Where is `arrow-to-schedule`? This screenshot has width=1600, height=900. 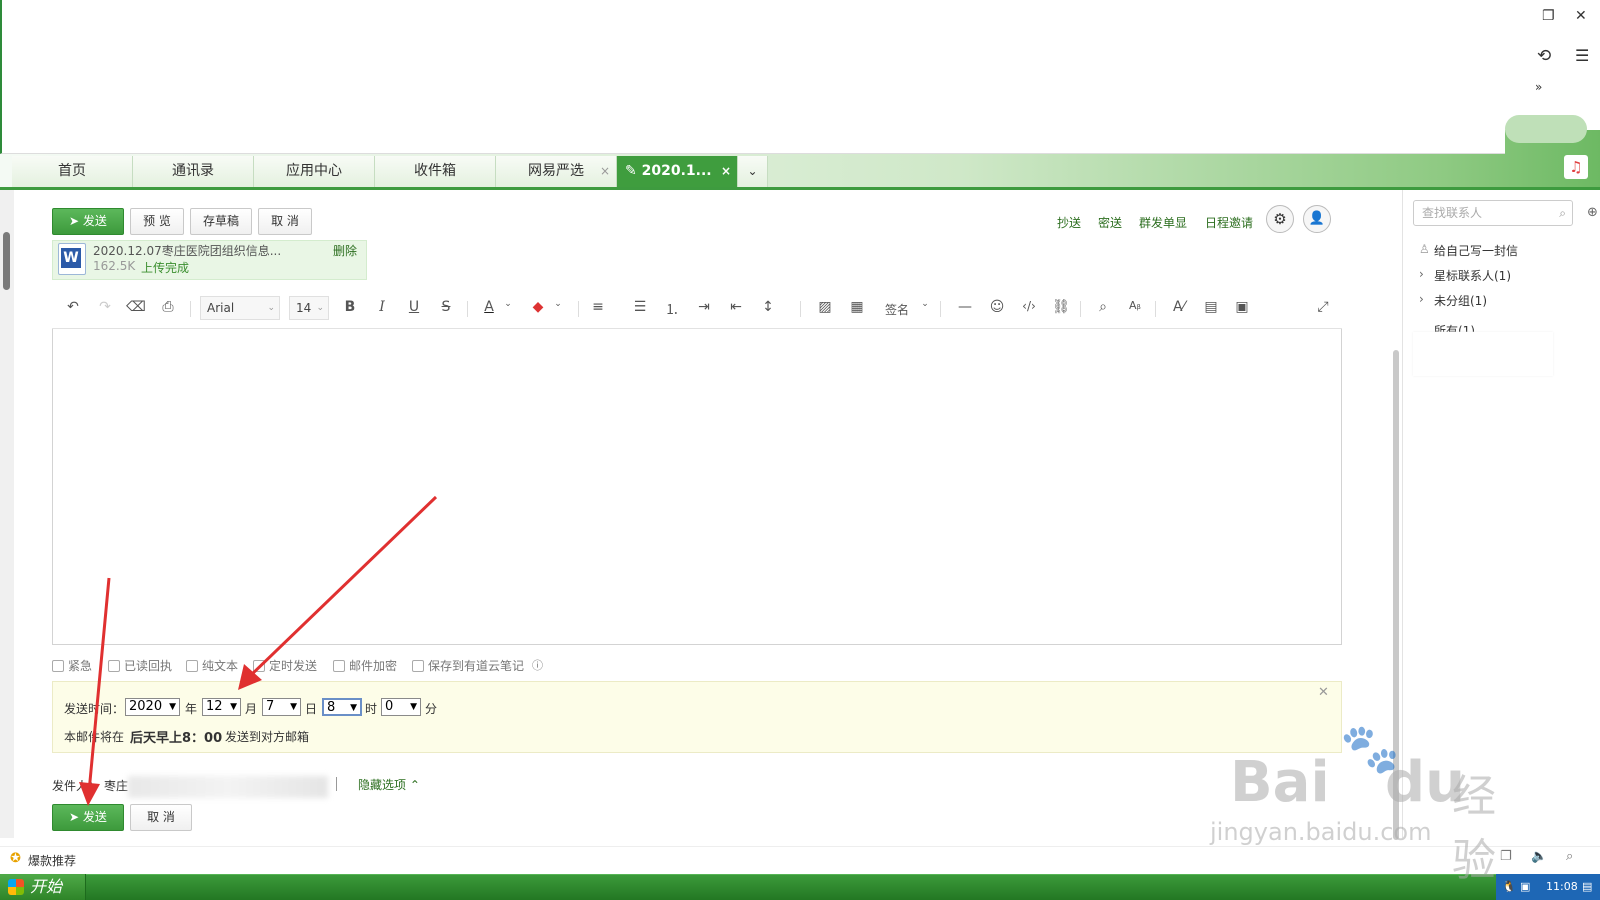
arrow-to-schedule is located at coordinates (343, 586).